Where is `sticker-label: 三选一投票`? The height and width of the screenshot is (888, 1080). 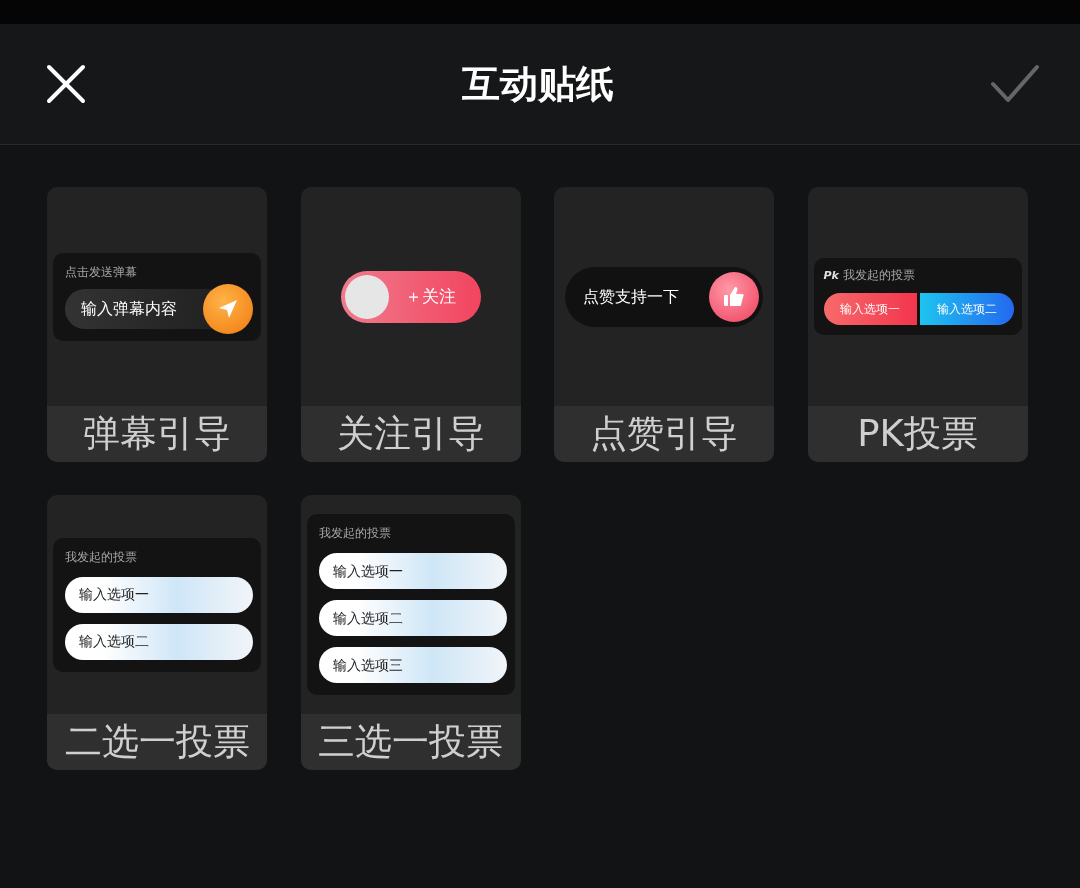 sticker-label: 三选一投票 is located at coordinates (410, 742).